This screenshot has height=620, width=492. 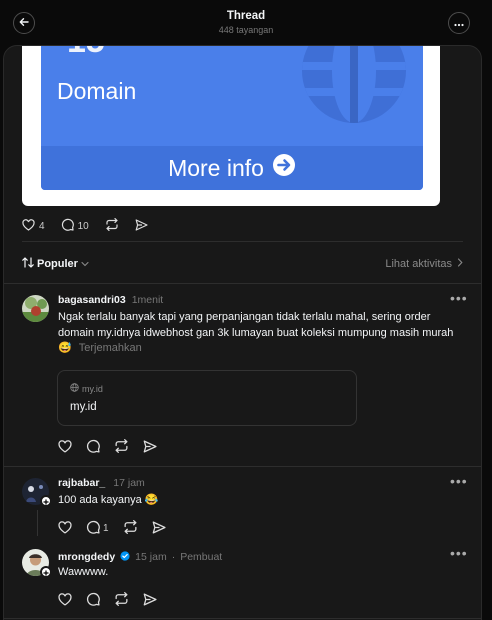 What do you see at coordinates (106, 528) in the screenshot?
I see `reply-count: 1` at bounding box center [106, 528].